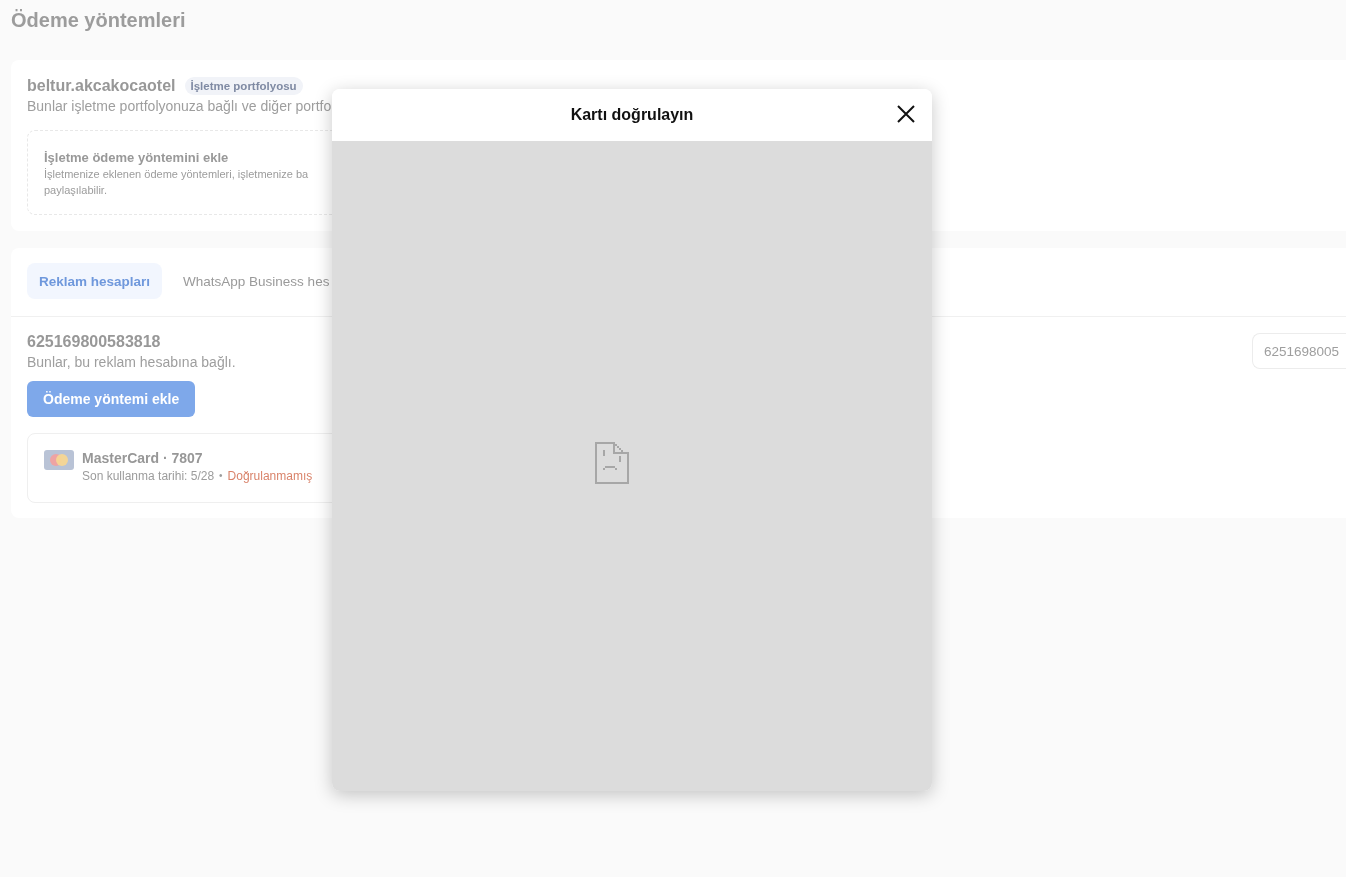  I want to click on close-icon, so click(906, 114).